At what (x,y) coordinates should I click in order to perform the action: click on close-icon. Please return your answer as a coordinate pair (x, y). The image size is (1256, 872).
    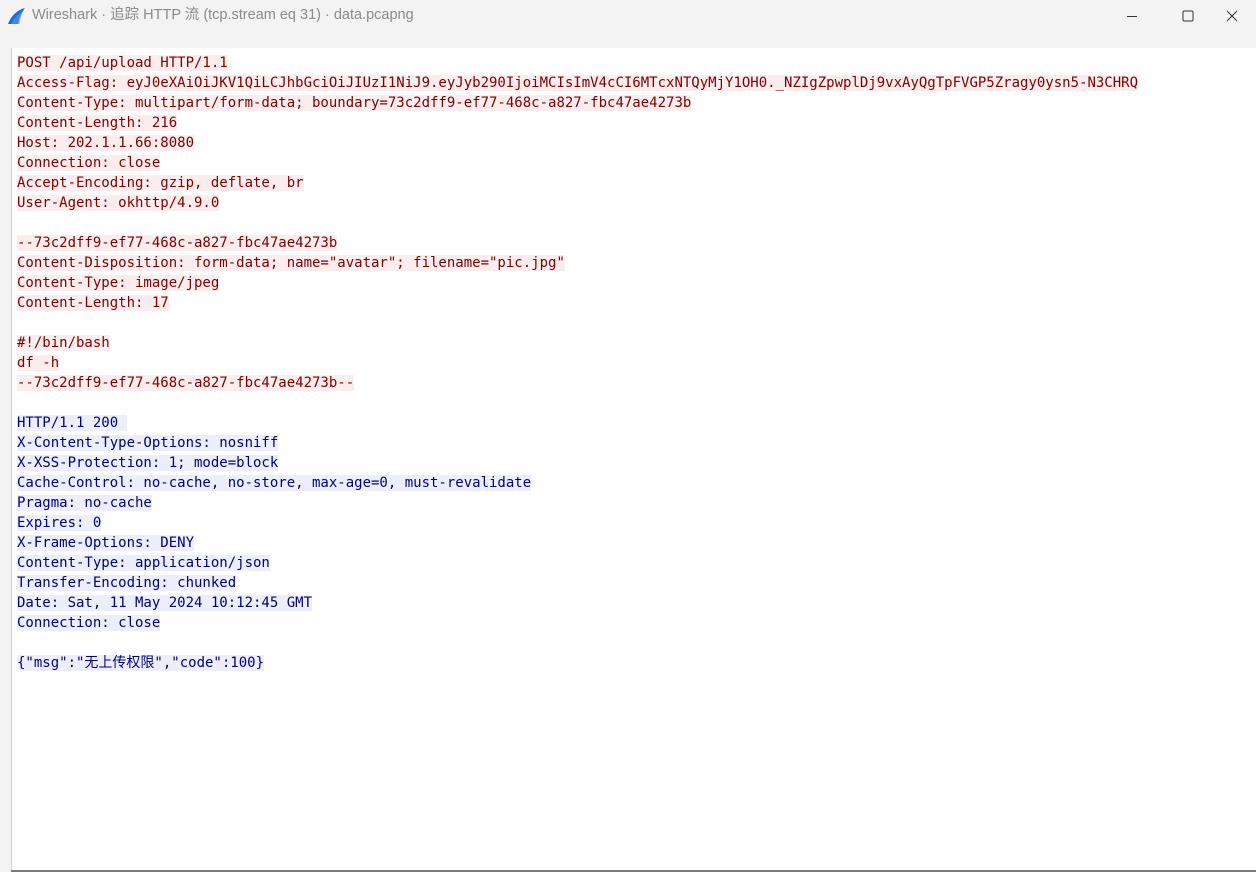
    Looking at the image, I should click on (1232, 16).